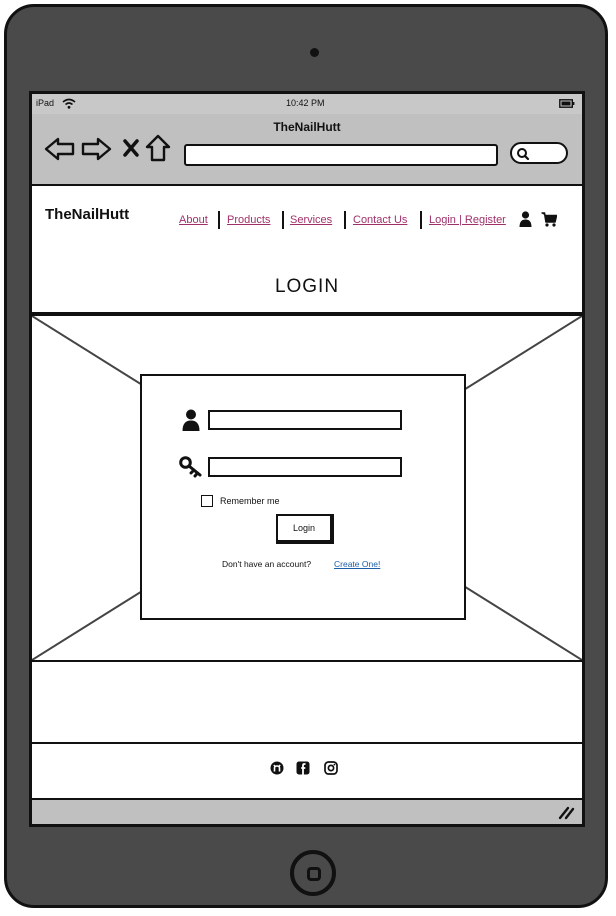 Image resolution: width=616 pixels, height=916 pixels. Describe the element at coordinates (158, 148) in the screenshot. I see `home-icon` at that location.